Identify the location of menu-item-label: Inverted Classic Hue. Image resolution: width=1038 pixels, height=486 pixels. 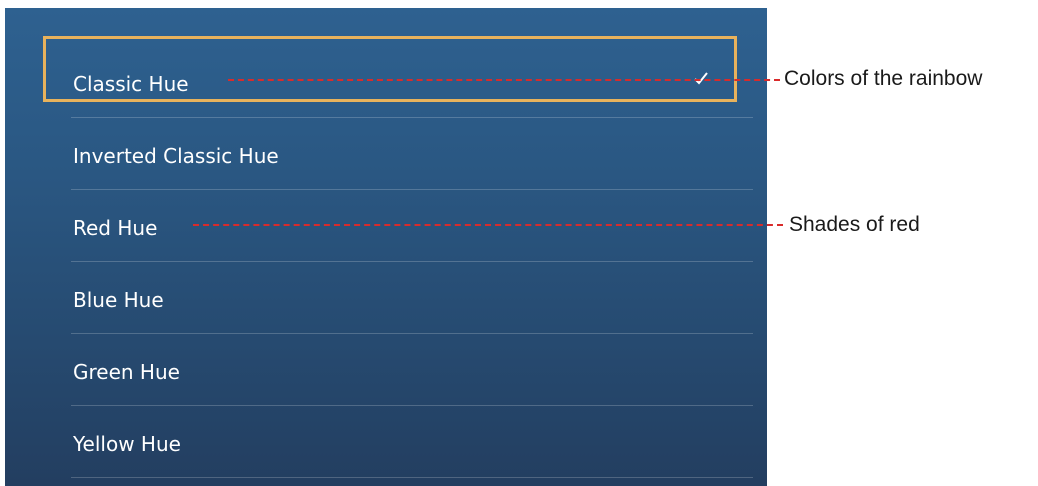
(176, 156).